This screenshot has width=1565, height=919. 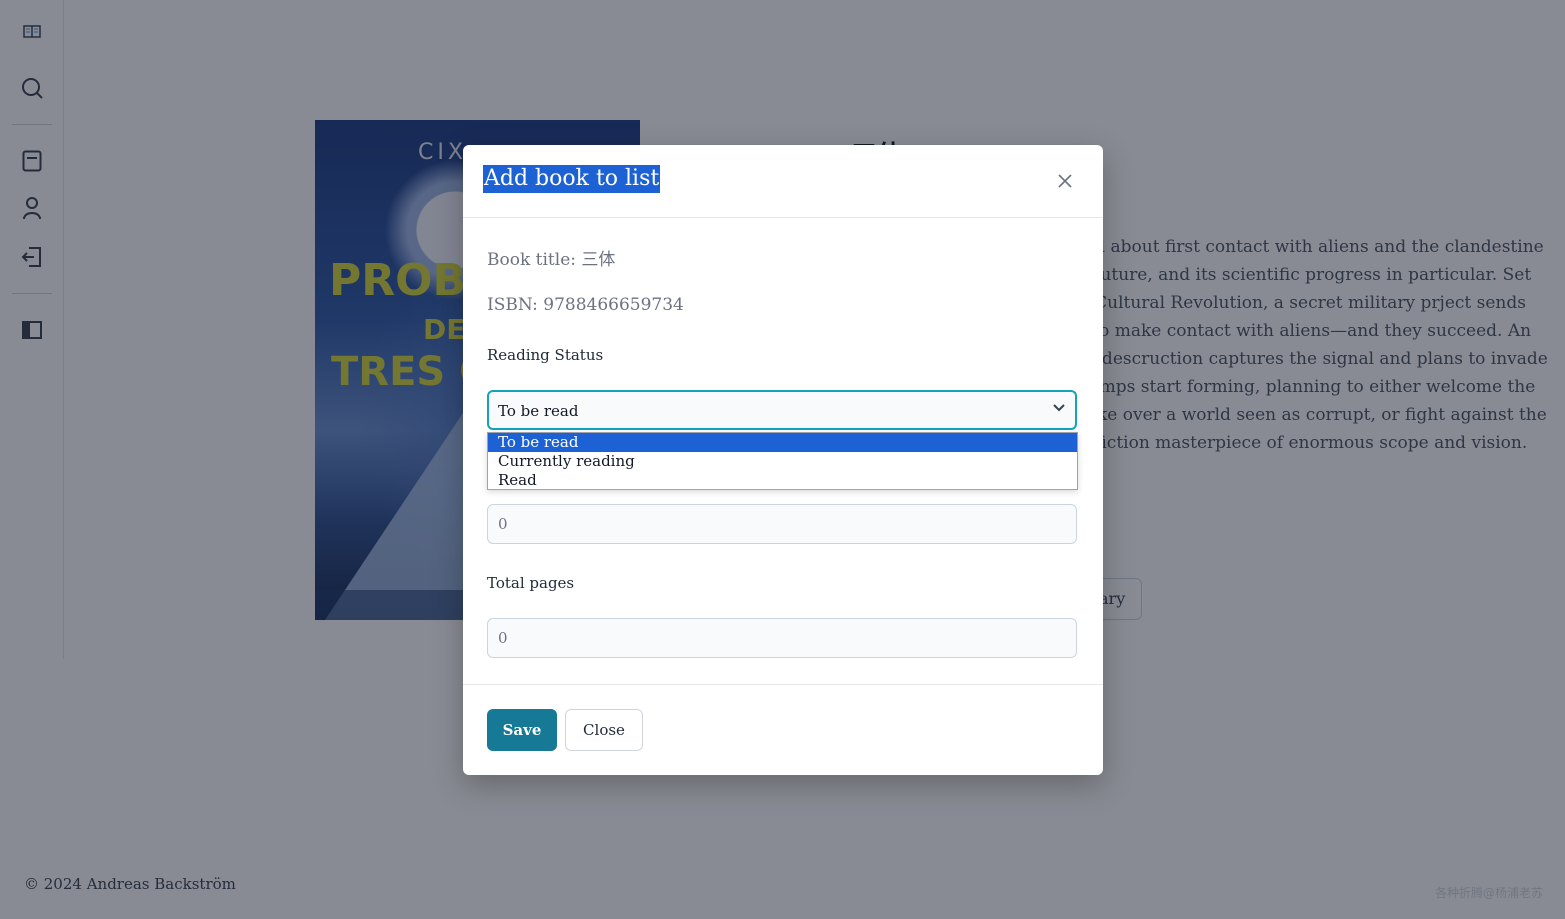 What do you see at coordinates (783, 181) in the screenshot?
I see `modal-header: Add book to list` at bounding box center [783, 181].